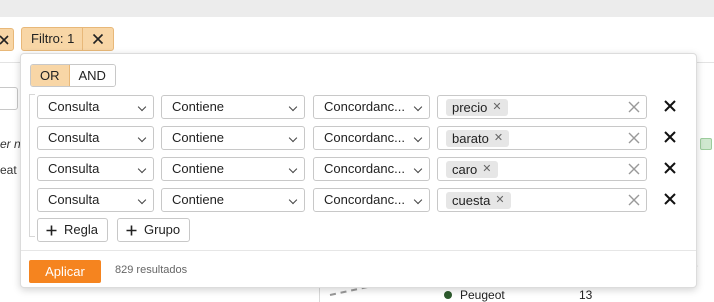 The image size is (714, 302). I want to click on add-rule-label: Regla, so click(81, 229).